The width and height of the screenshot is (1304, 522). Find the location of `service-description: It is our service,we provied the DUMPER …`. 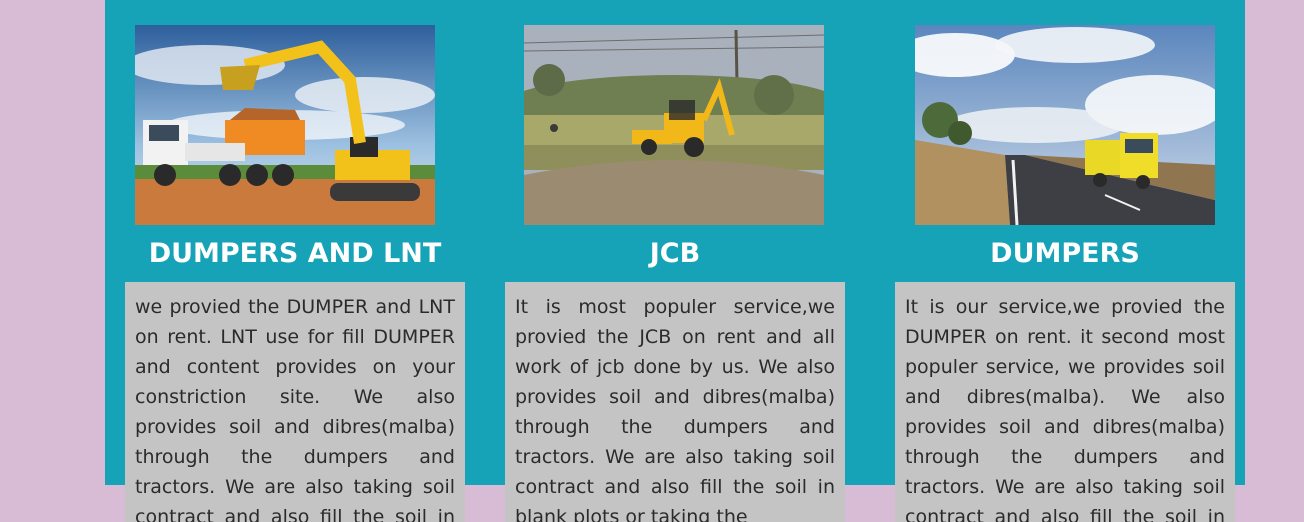

service-description: It is our service,we provied the DUMPER … is located at coordinates (1065, 402).